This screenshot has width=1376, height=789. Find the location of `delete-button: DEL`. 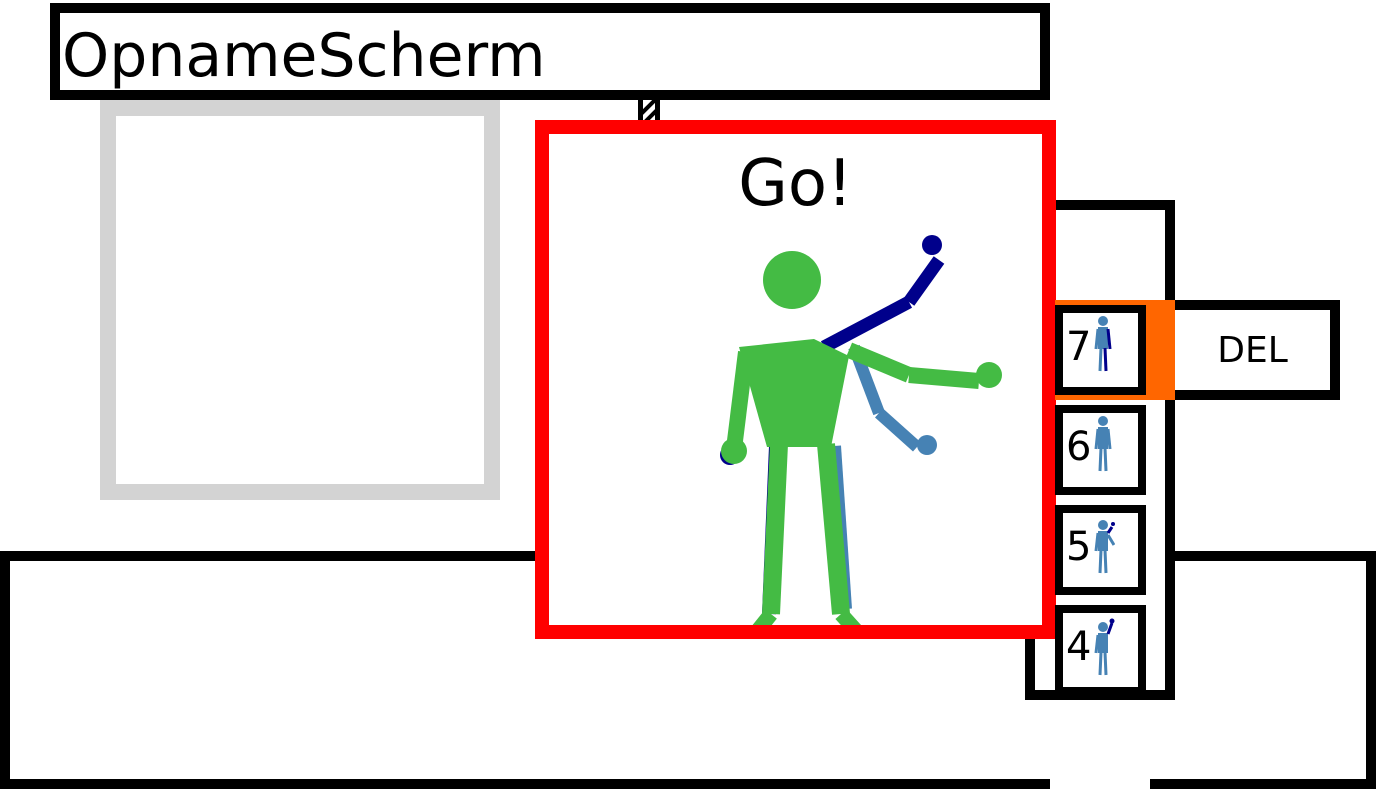

delete-button: DEL is located at coordinates (1252, 350).